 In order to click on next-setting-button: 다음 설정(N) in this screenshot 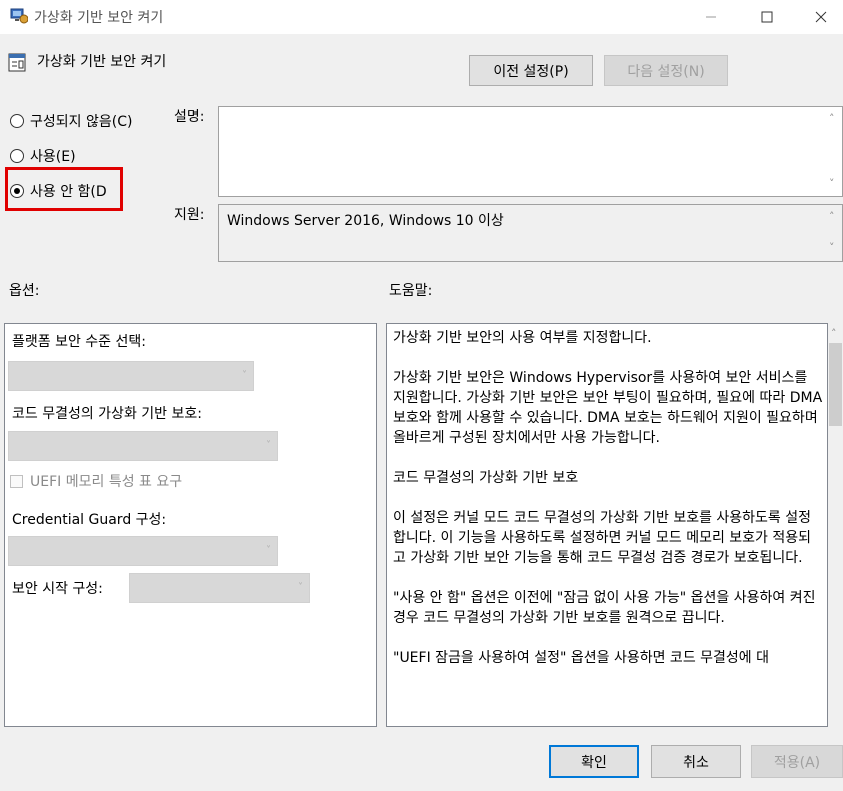, I will do `click(666, 70)`.